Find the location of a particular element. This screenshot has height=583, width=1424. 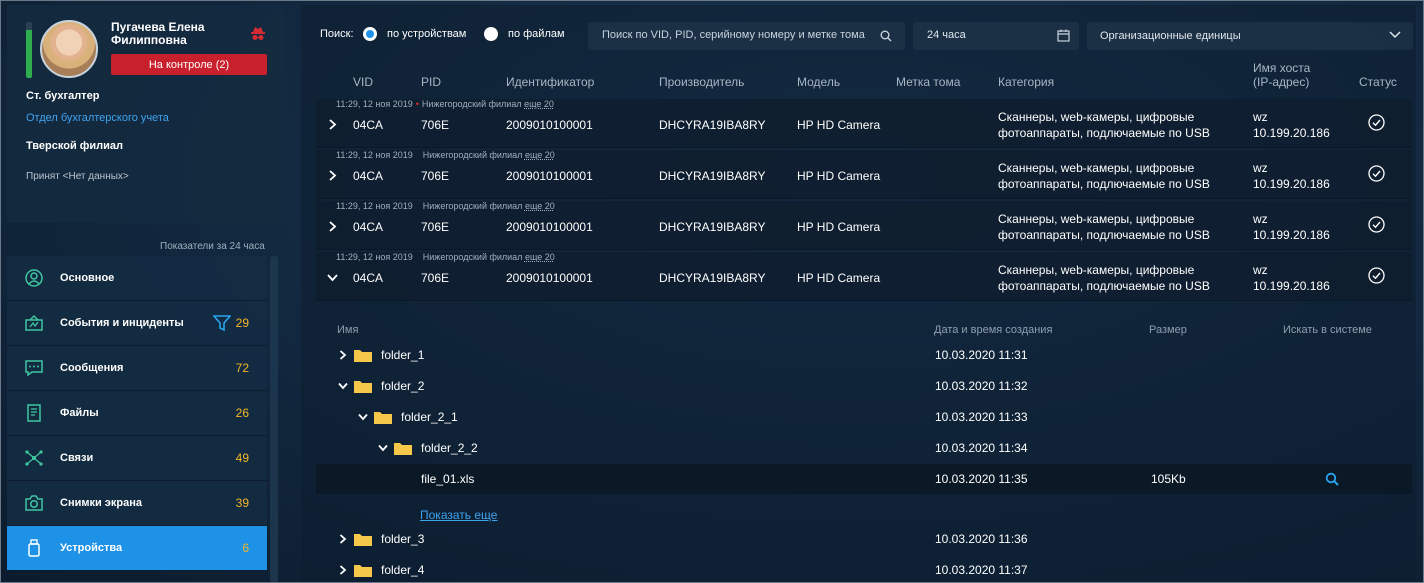

tree-row-folder: folder_2 10.03.2020 11:32 is located at coordinates (864, 386).